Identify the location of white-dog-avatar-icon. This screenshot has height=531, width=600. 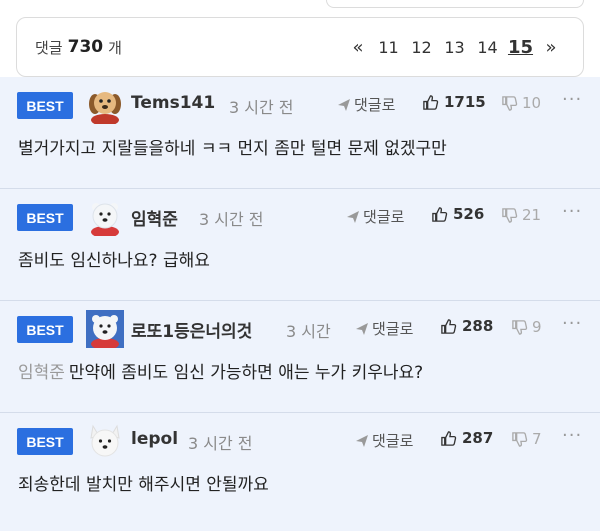
(105, 441).